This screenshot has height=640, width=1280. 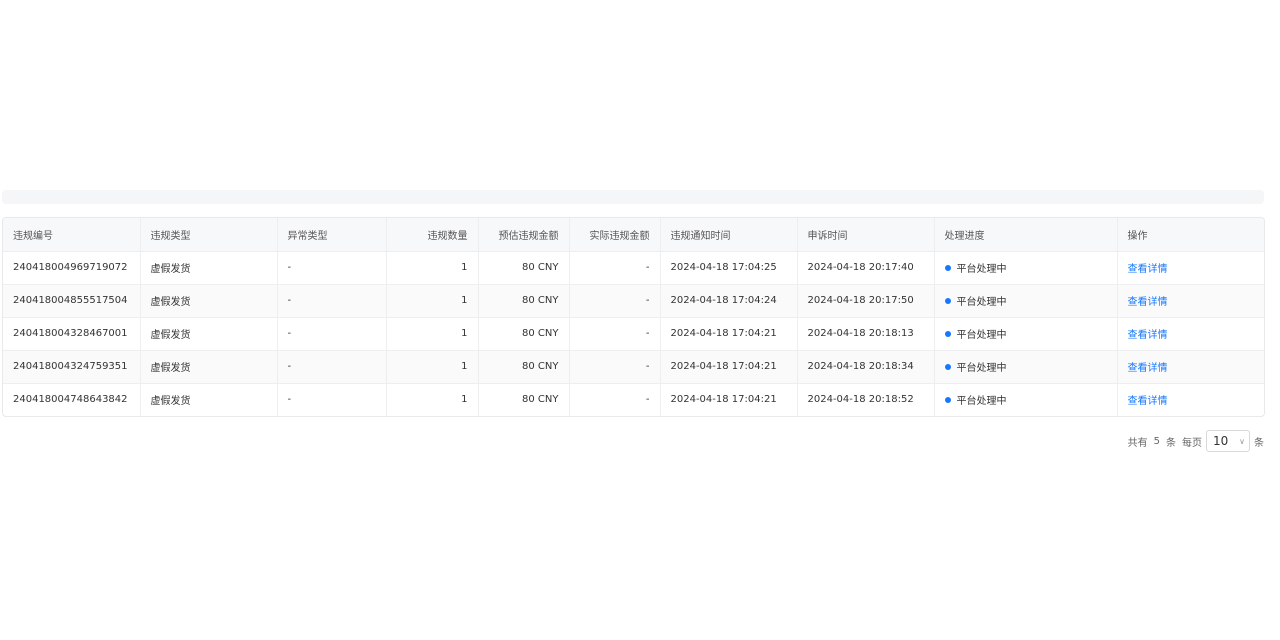 I want to click on pagination: 共有 5 条 每页 10 ∨ 条, so click(x=1196, y=441).